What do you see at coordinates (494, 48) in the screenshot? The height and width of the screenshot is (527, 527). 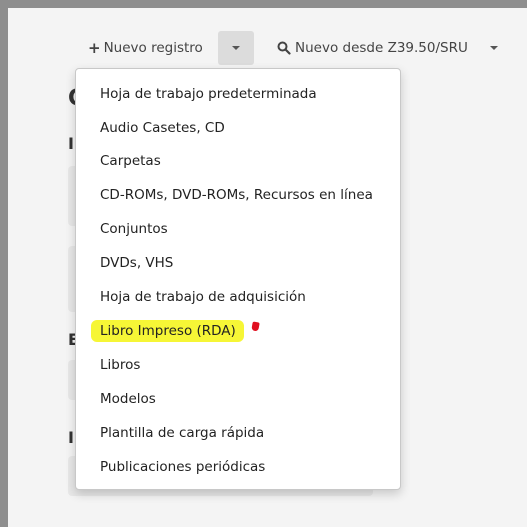 I see `z3950-caret-down-icon` at bounding box center [494, 48].